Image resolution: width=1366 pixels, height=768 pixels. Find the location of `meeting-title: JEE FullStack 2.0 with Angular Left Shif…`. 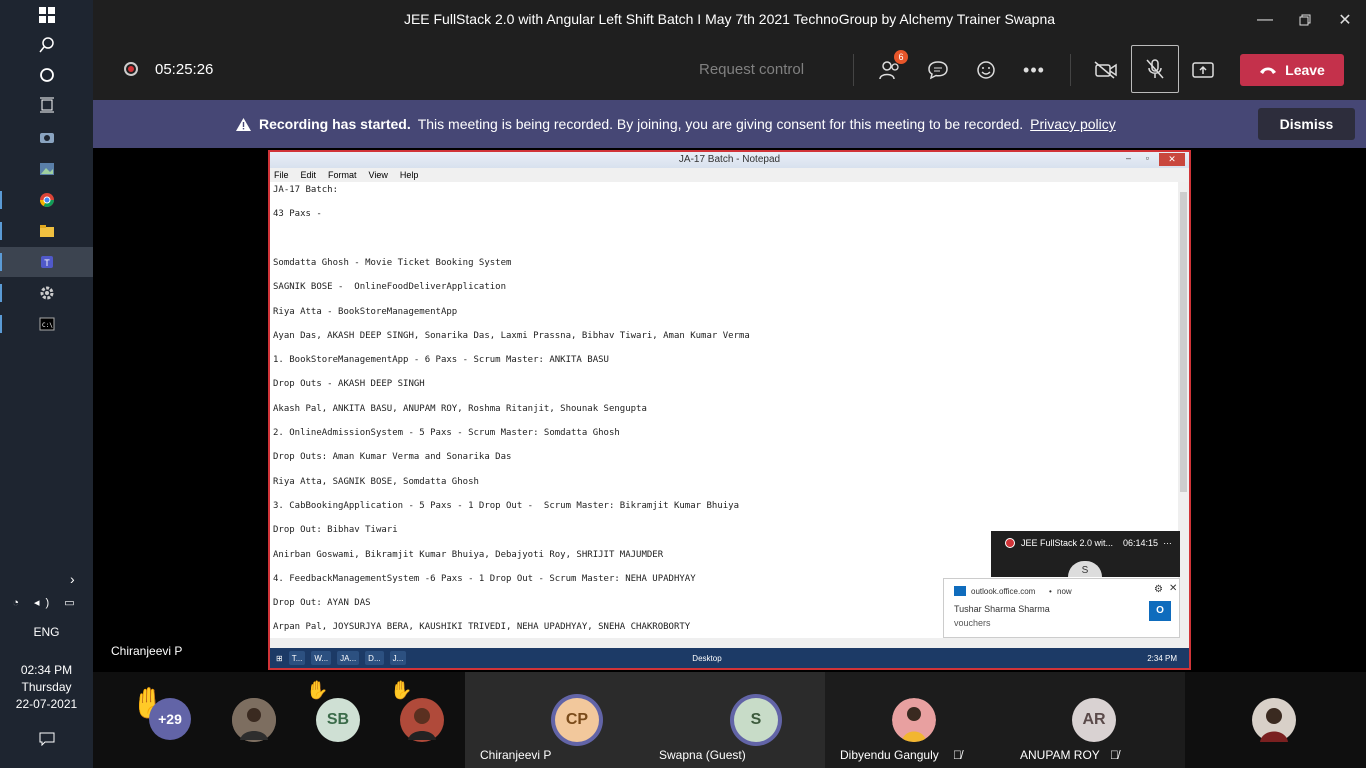

meeting-title: JEE FullStack 2.0 with Angular Left Shif… is located at coordinates (729, 19).